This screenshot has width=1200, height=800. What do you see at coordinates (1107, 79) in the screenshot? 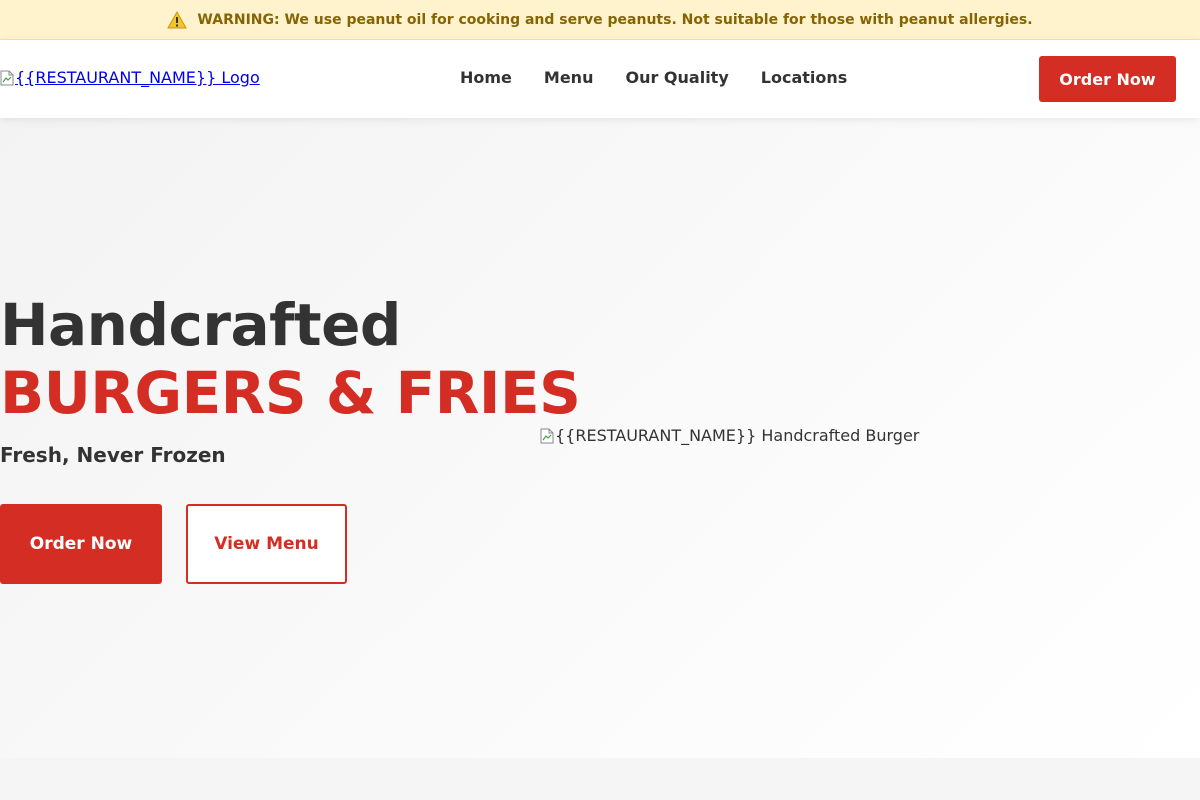
I see `header-order-now-button: Order Now` at bounding box center [1107, 79].